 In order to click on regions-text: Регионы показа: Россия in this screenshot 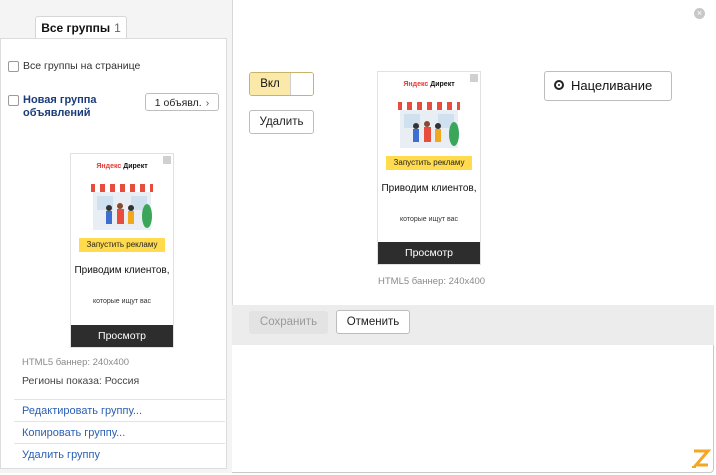, I will do `click(81, 381)`.